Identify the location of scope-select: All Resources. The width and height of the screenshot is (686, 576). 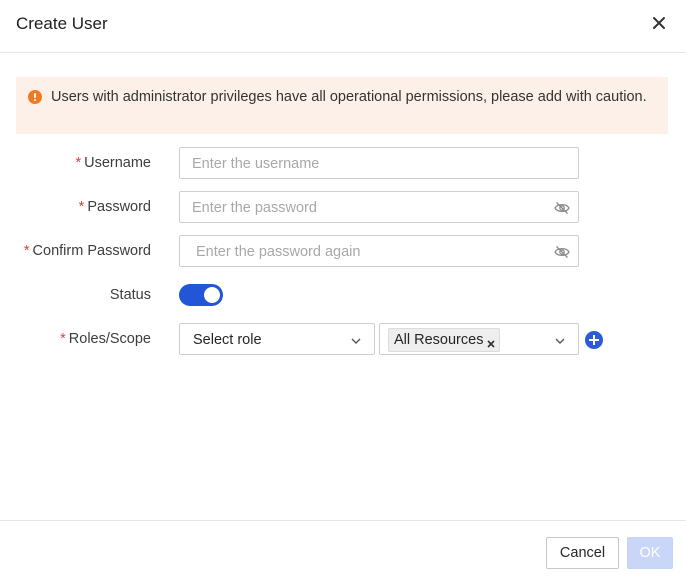
(479, 339).